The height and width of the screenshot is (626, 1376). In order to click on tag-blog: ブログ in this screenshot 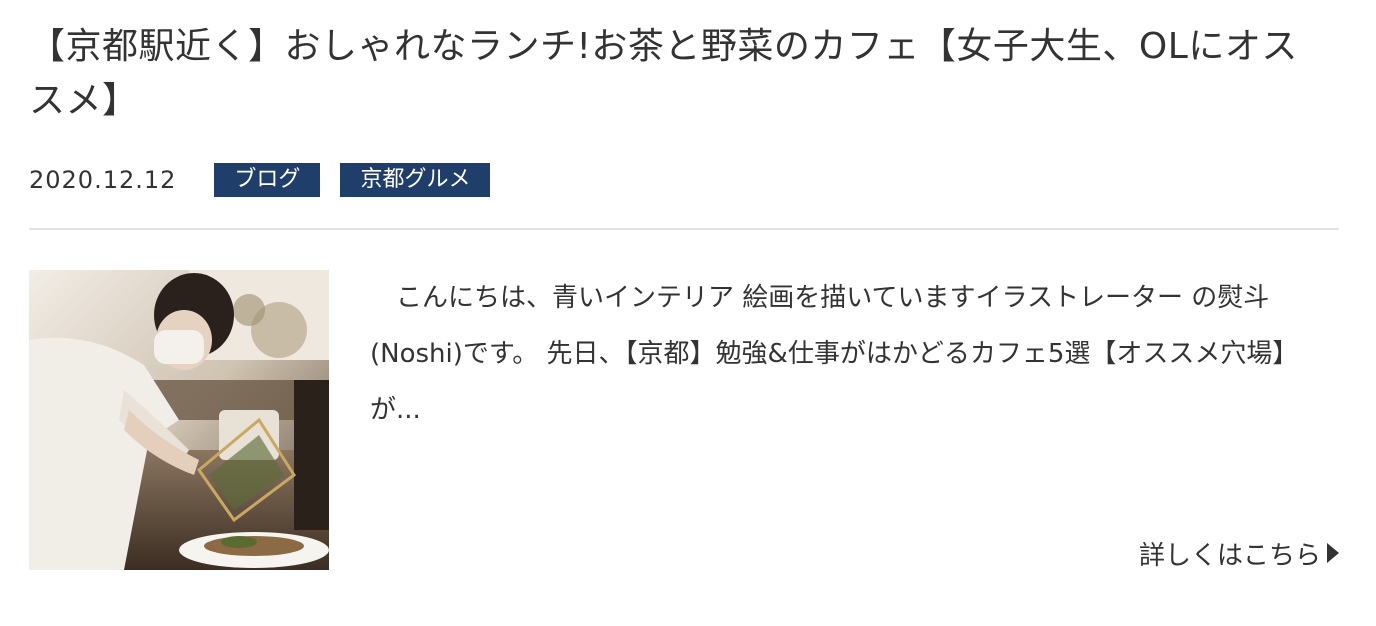, I will do `click(267, 180)`.